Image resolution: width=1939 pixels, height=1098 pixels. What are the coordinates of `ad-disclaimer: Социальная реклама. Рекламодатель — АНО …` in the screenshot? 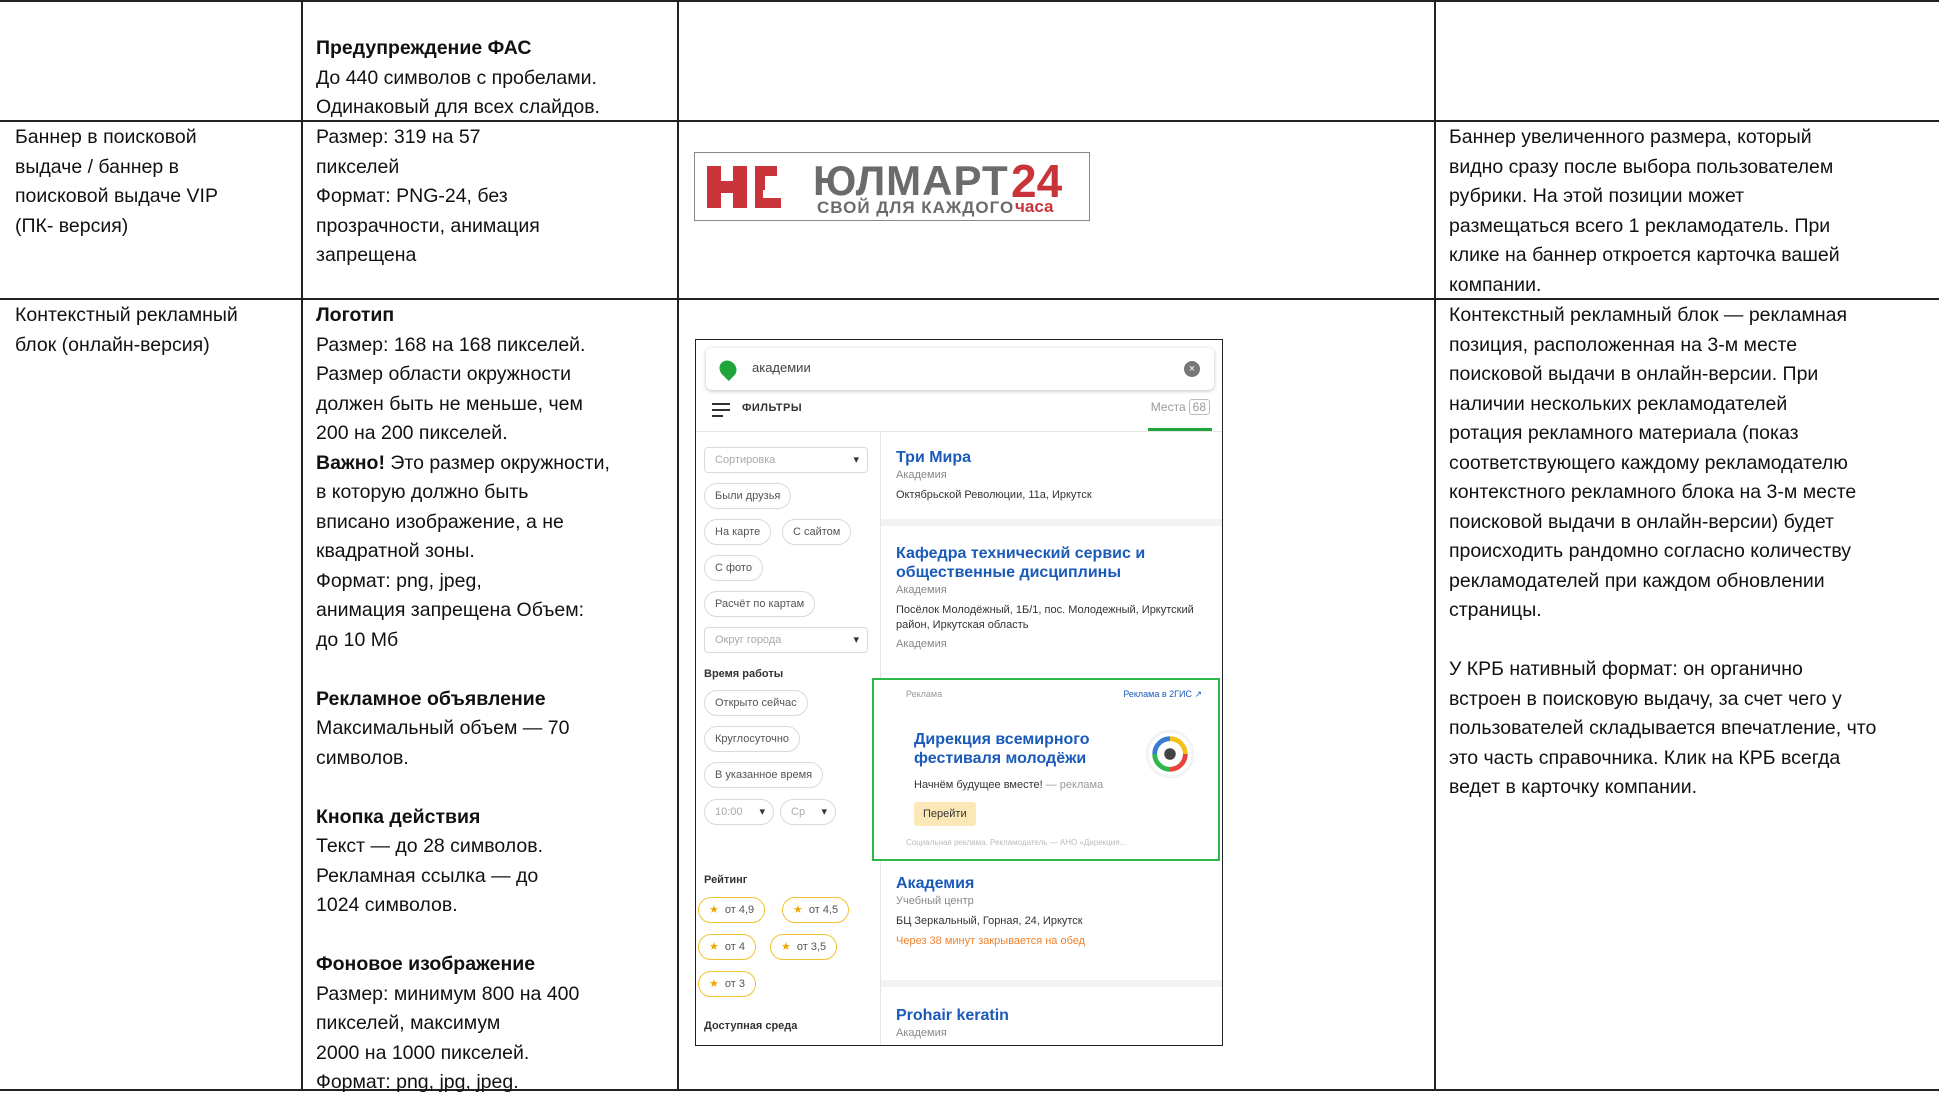 It's located at (1016, 842).